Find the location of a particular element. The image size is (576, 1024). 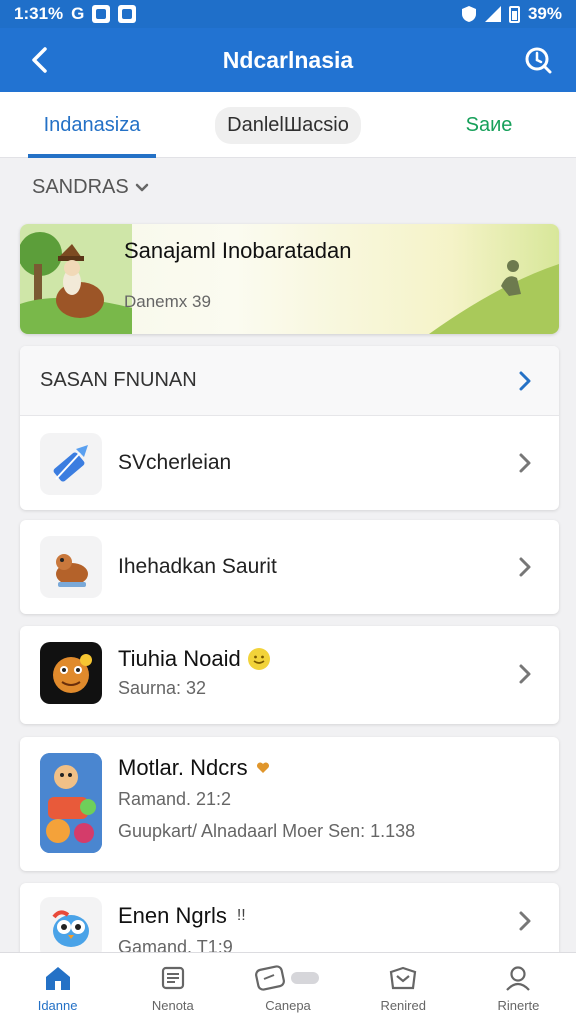

list-item-subtitle: Ramand. 21:2 is located at coordinates (175, 799).